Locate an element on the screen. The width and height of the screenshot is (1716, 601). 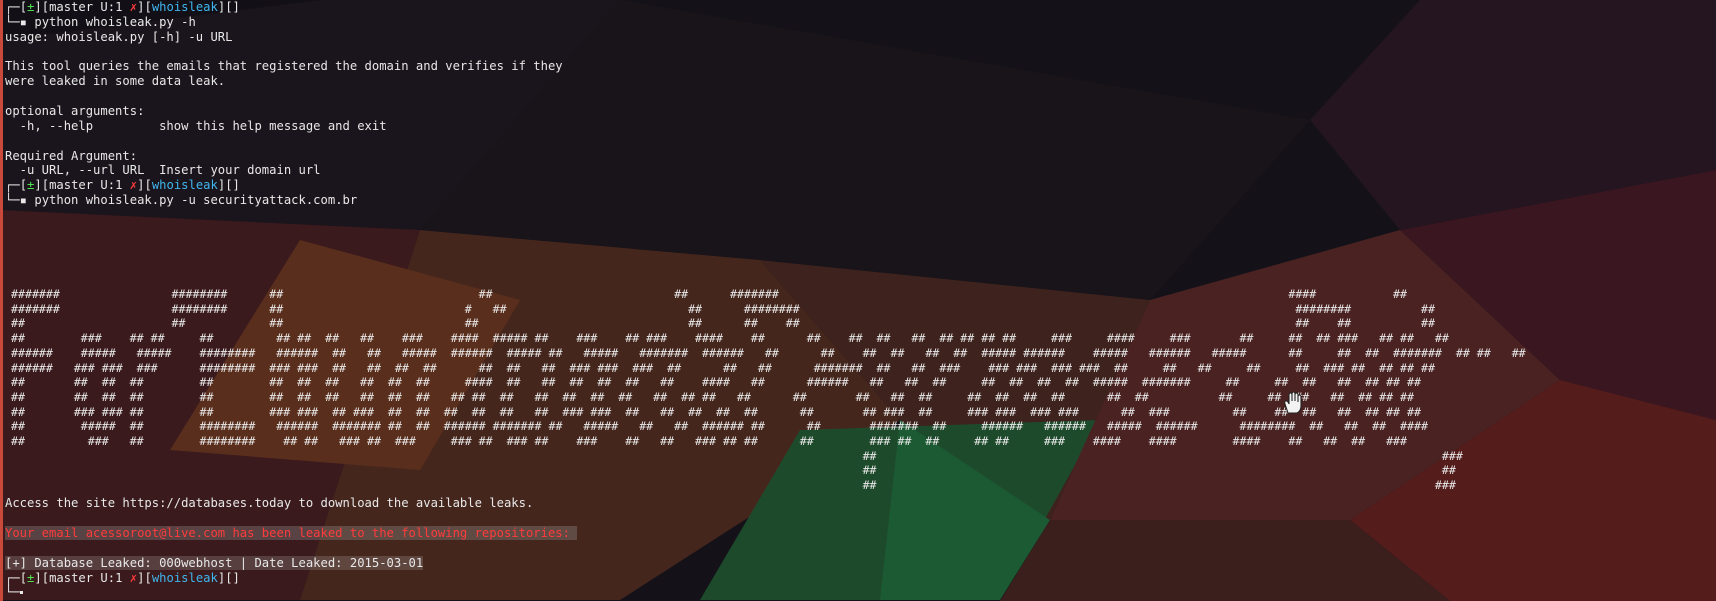
text-cursor is located at coordinates (21, 592).